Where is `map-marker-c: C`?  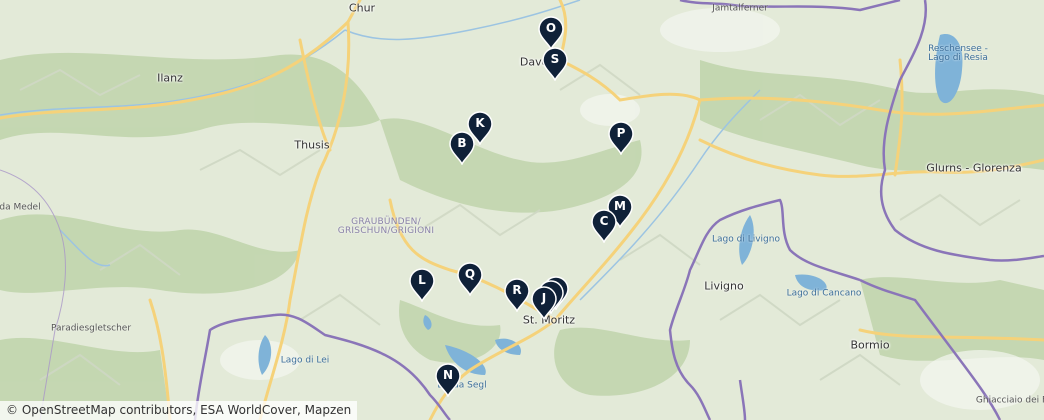 map-marker-c: C is located at coordinates (604, 226).